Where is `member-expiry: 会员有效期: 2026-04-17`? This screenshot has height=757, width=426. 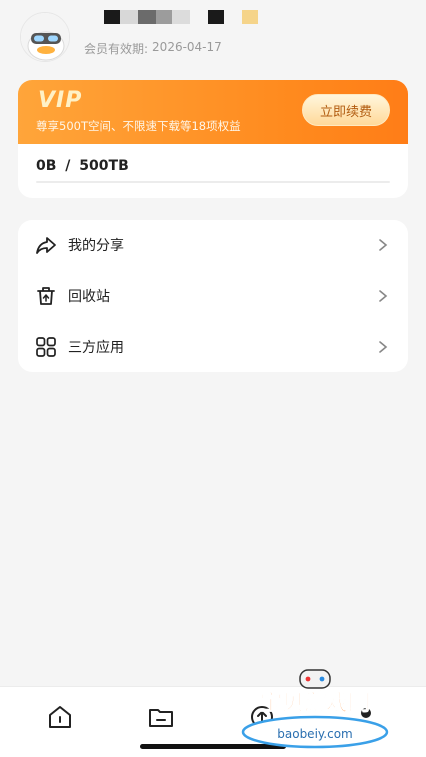 member-expiry: 会员有效期: 2026-04-17 is located at coordinates (153, 48).